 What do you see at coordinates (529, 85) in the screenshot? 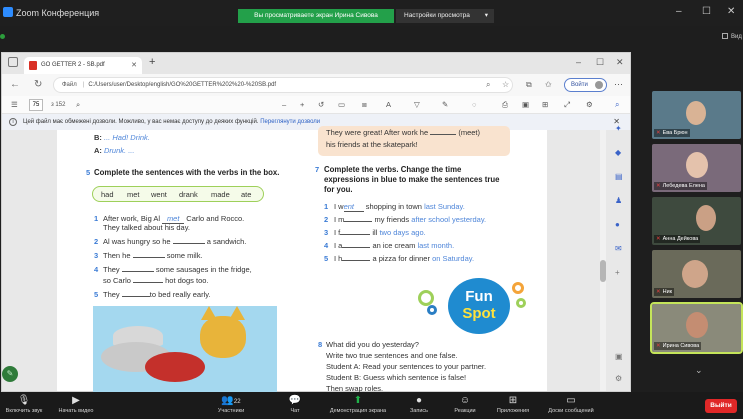
I see `extensions-icon: ⧉` at bounding box center [529, 85].